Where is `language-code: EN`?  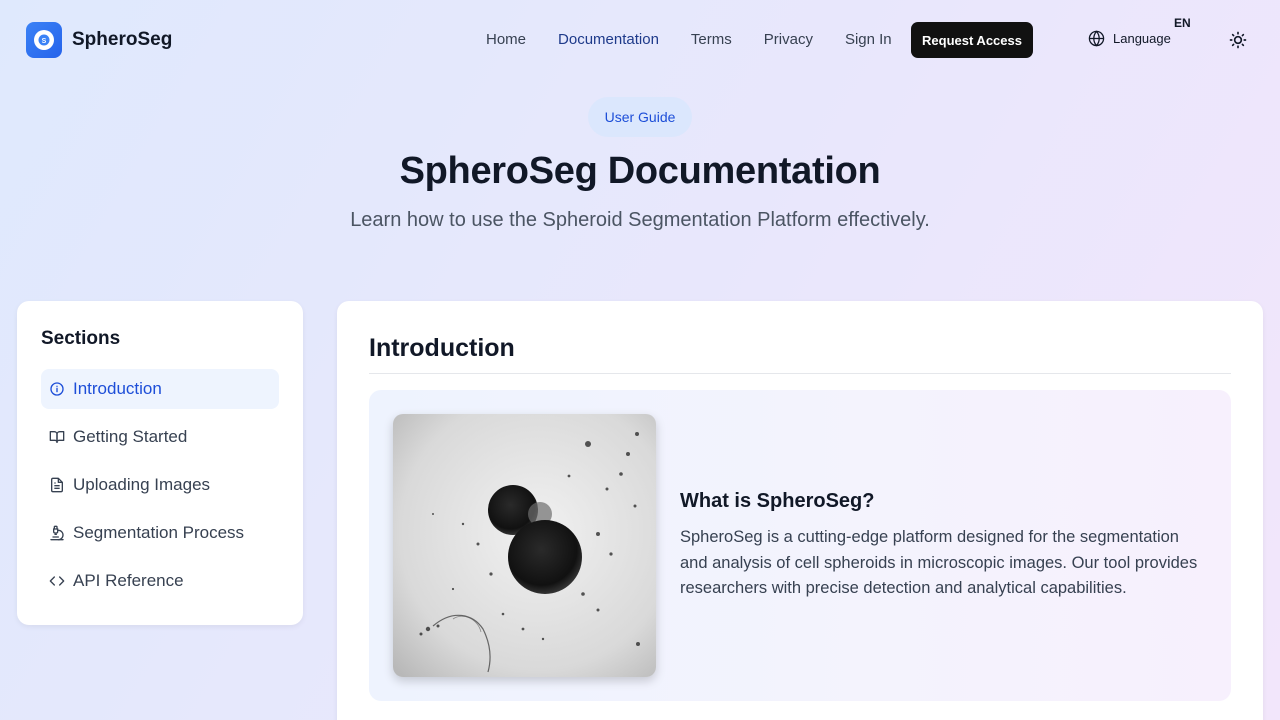 language-code: EN is located at coordinates (1182, 23).